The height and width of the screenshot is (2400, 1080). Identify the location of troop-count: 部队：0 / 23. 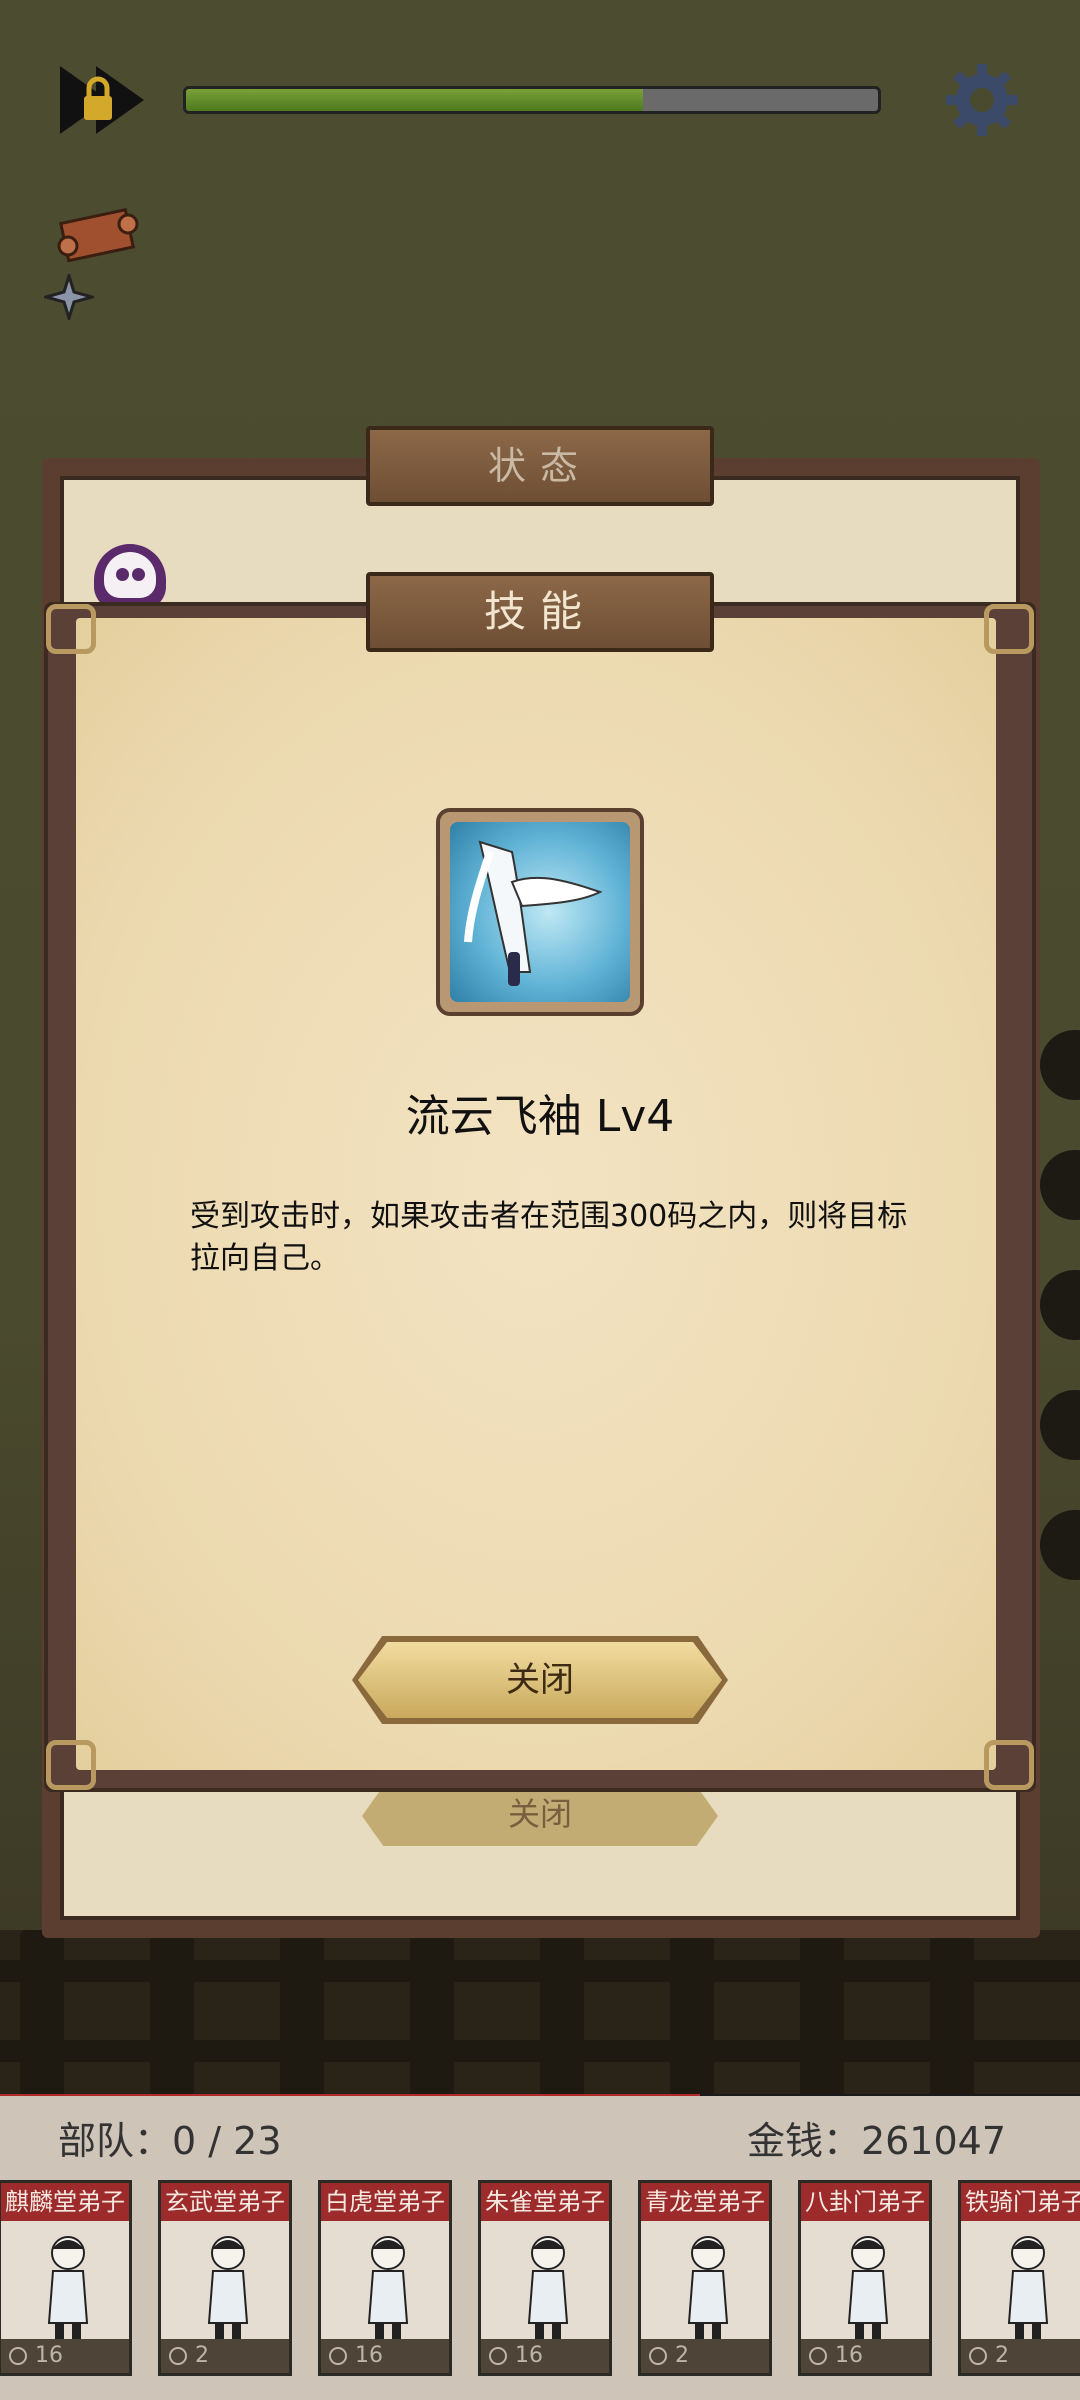
(170, 2141).